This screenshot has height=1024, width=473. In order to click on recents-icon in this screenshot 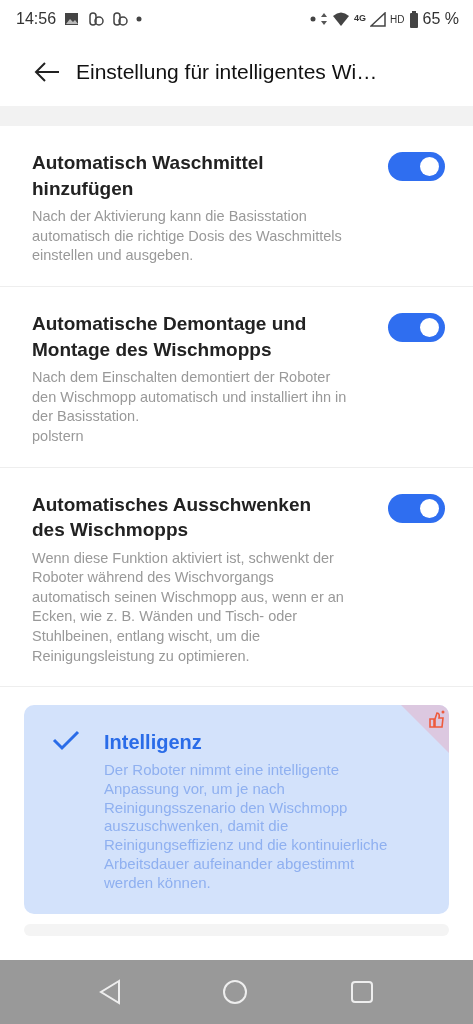, I will do `click(362, 992)`.